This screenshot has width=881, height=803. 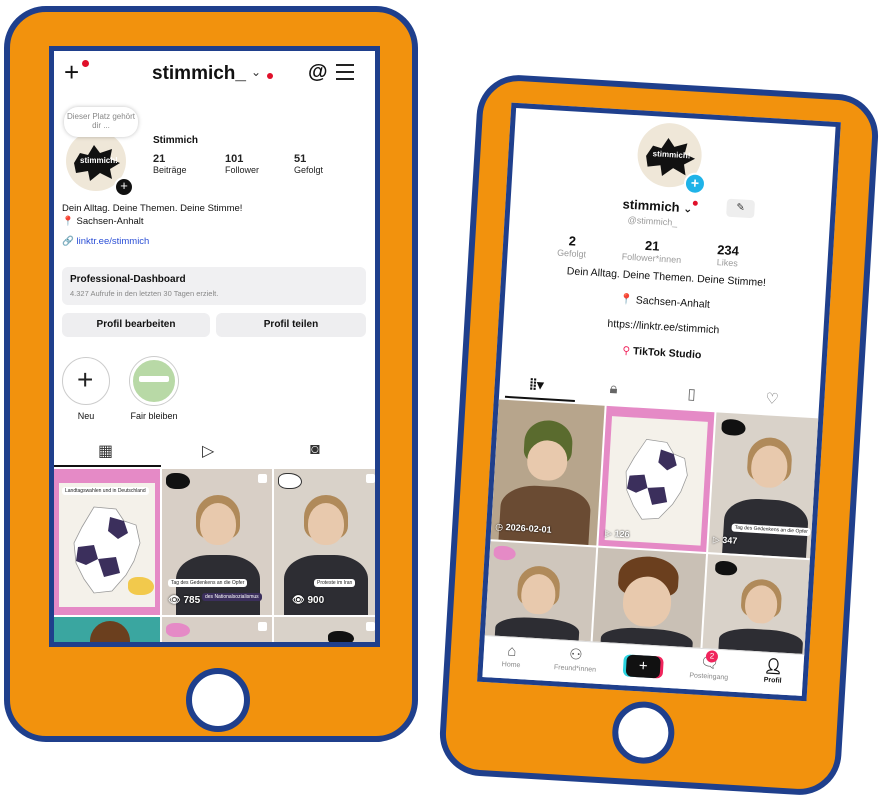 What do you see at coordinates (199, 74) in the screenshot?
I see `profile-username: stimmich_` at bounding box center [199, 74].